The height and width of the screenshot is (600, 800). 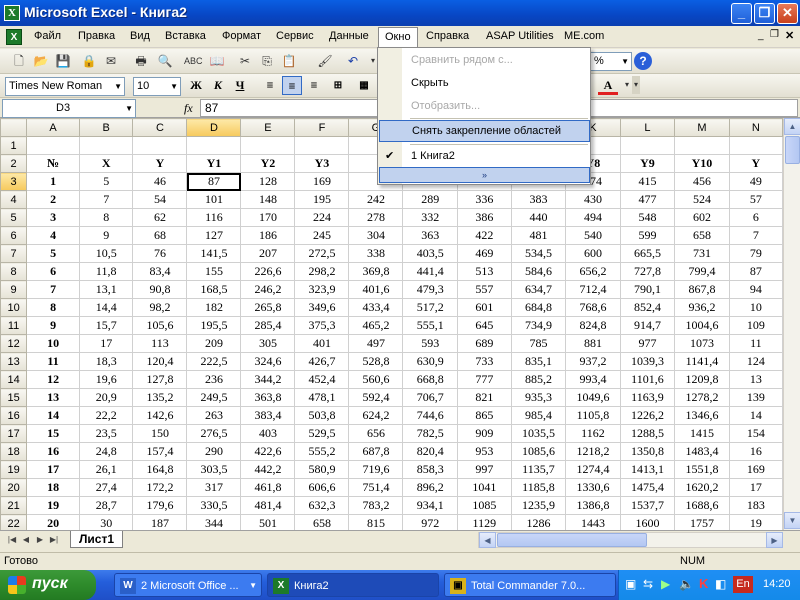 What do you see at coordinates (292, 85) in the screenshot?
I see `align-center-icon: ≡` at bounding box center [292, 85].